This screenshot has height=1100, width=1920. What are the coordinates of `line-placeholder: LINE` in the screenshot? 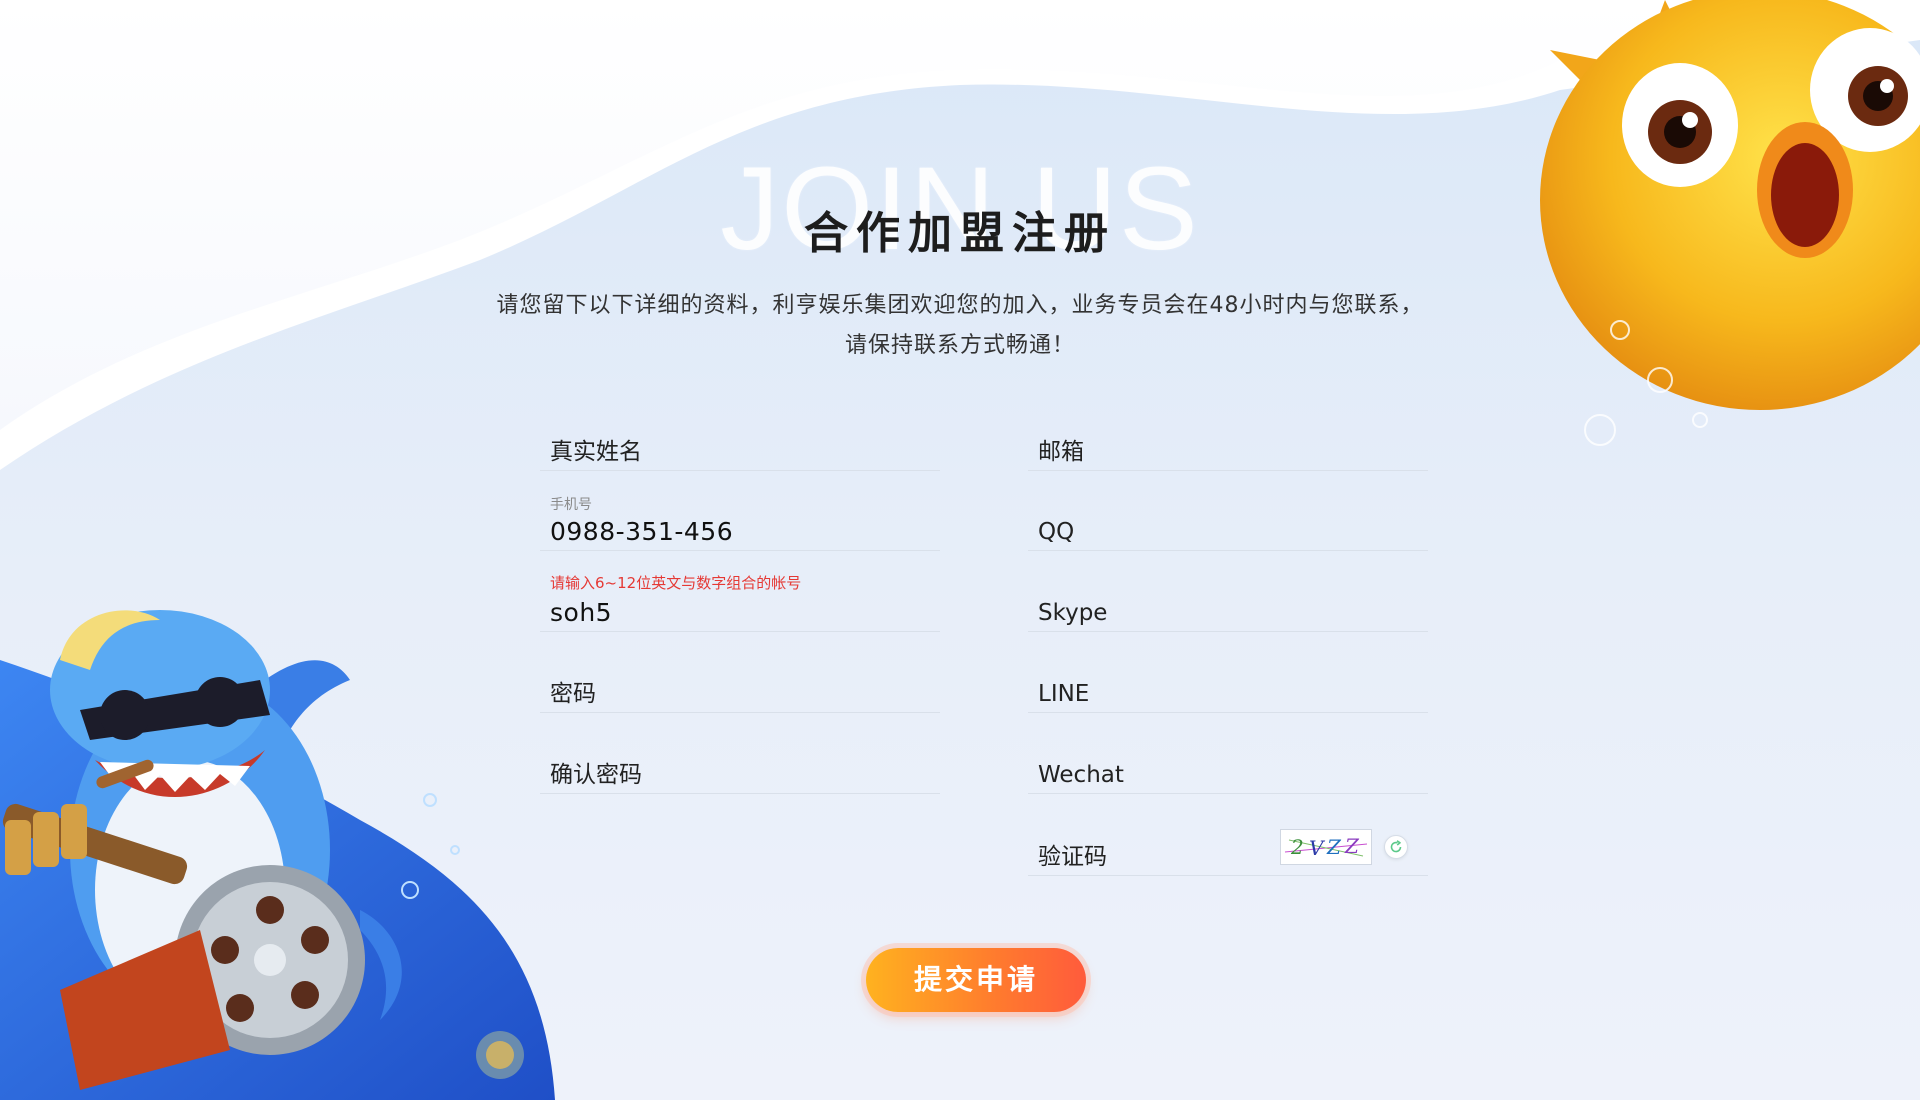 It's located at (1064, 694).